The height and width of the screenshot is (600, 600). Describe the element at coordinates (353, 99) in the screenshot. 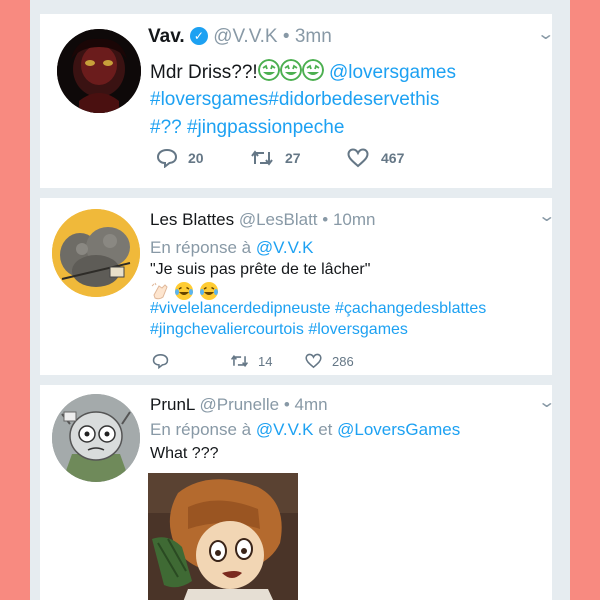

I see `hashtag-link: #didorbedeservethis` at that location.